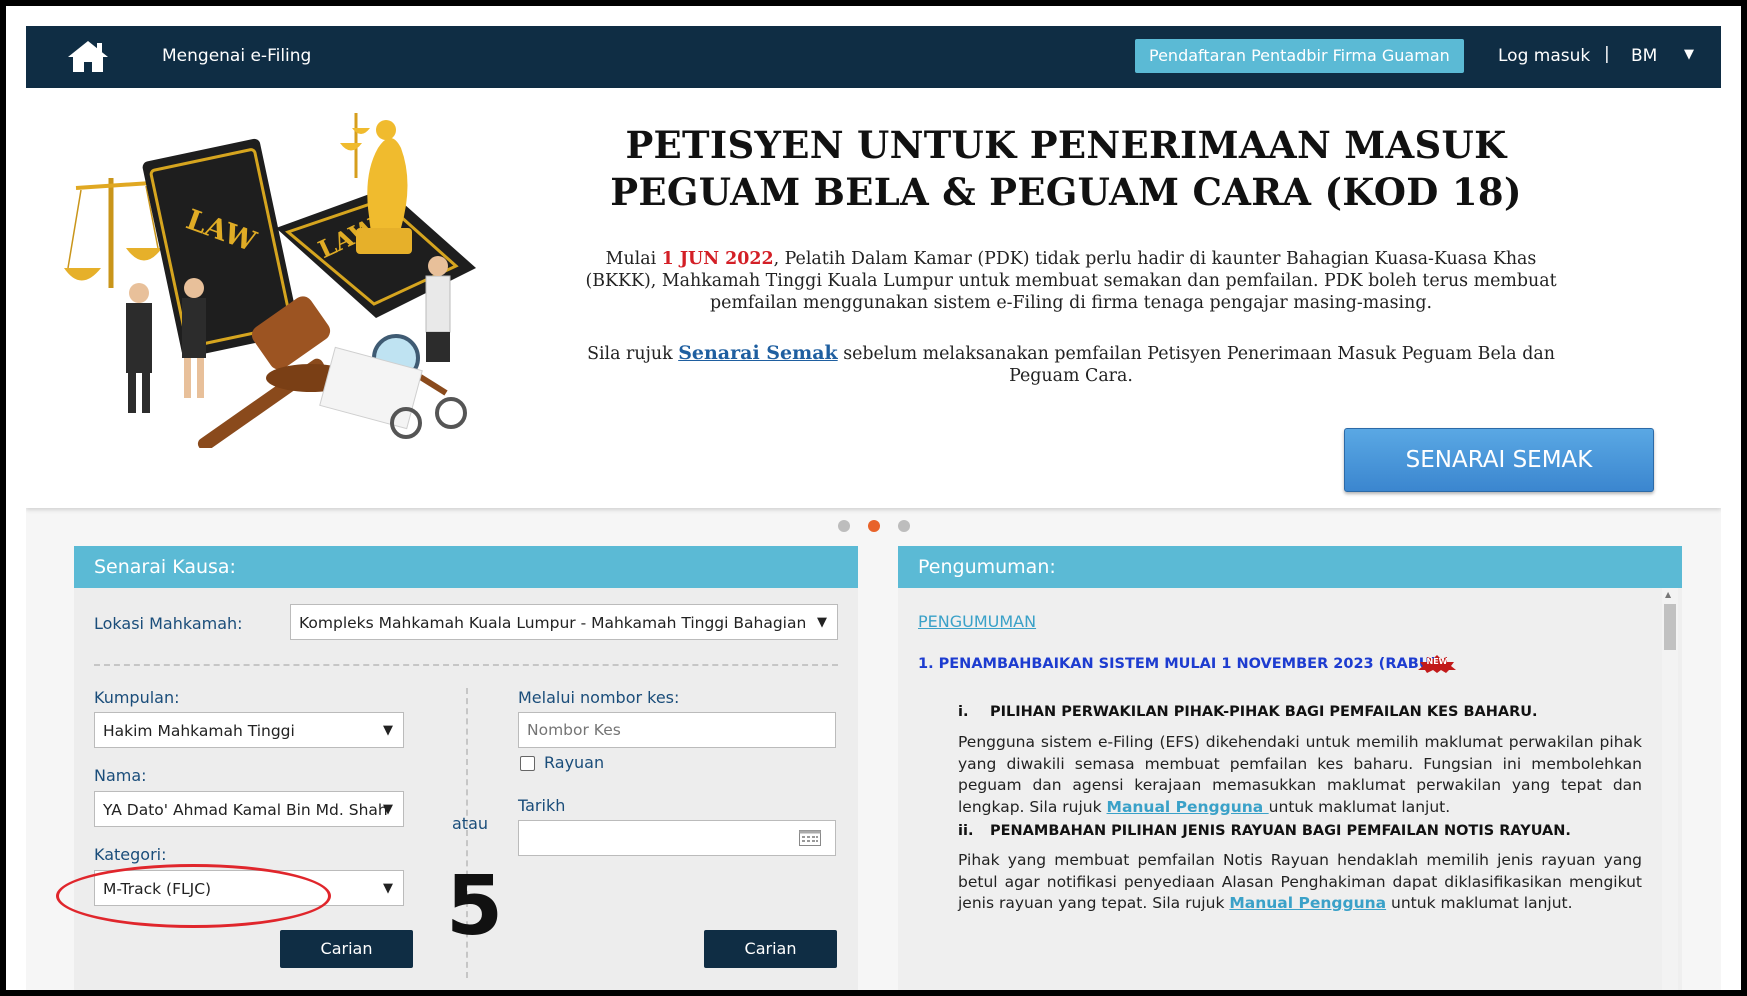 The image size is (1747, 996). I want to click on carousel-dot-active, so click(874, 526).